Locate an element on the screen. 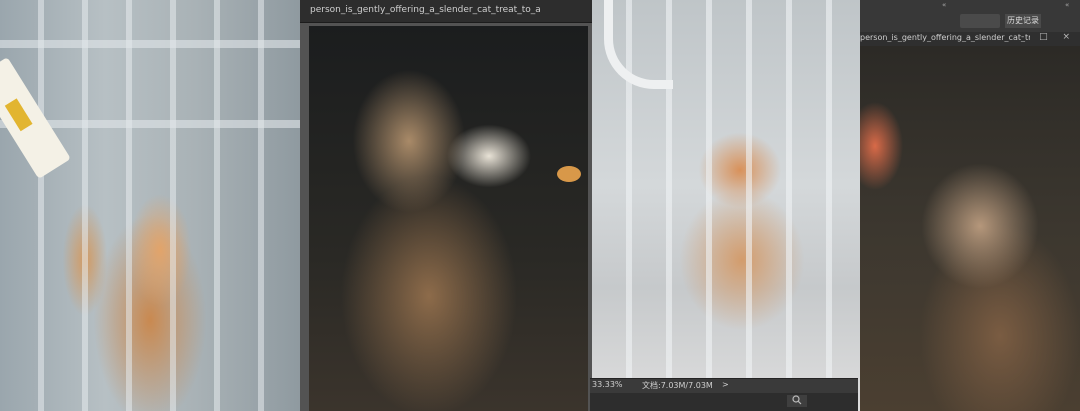  panel-button is located at coordinates (980, 21).